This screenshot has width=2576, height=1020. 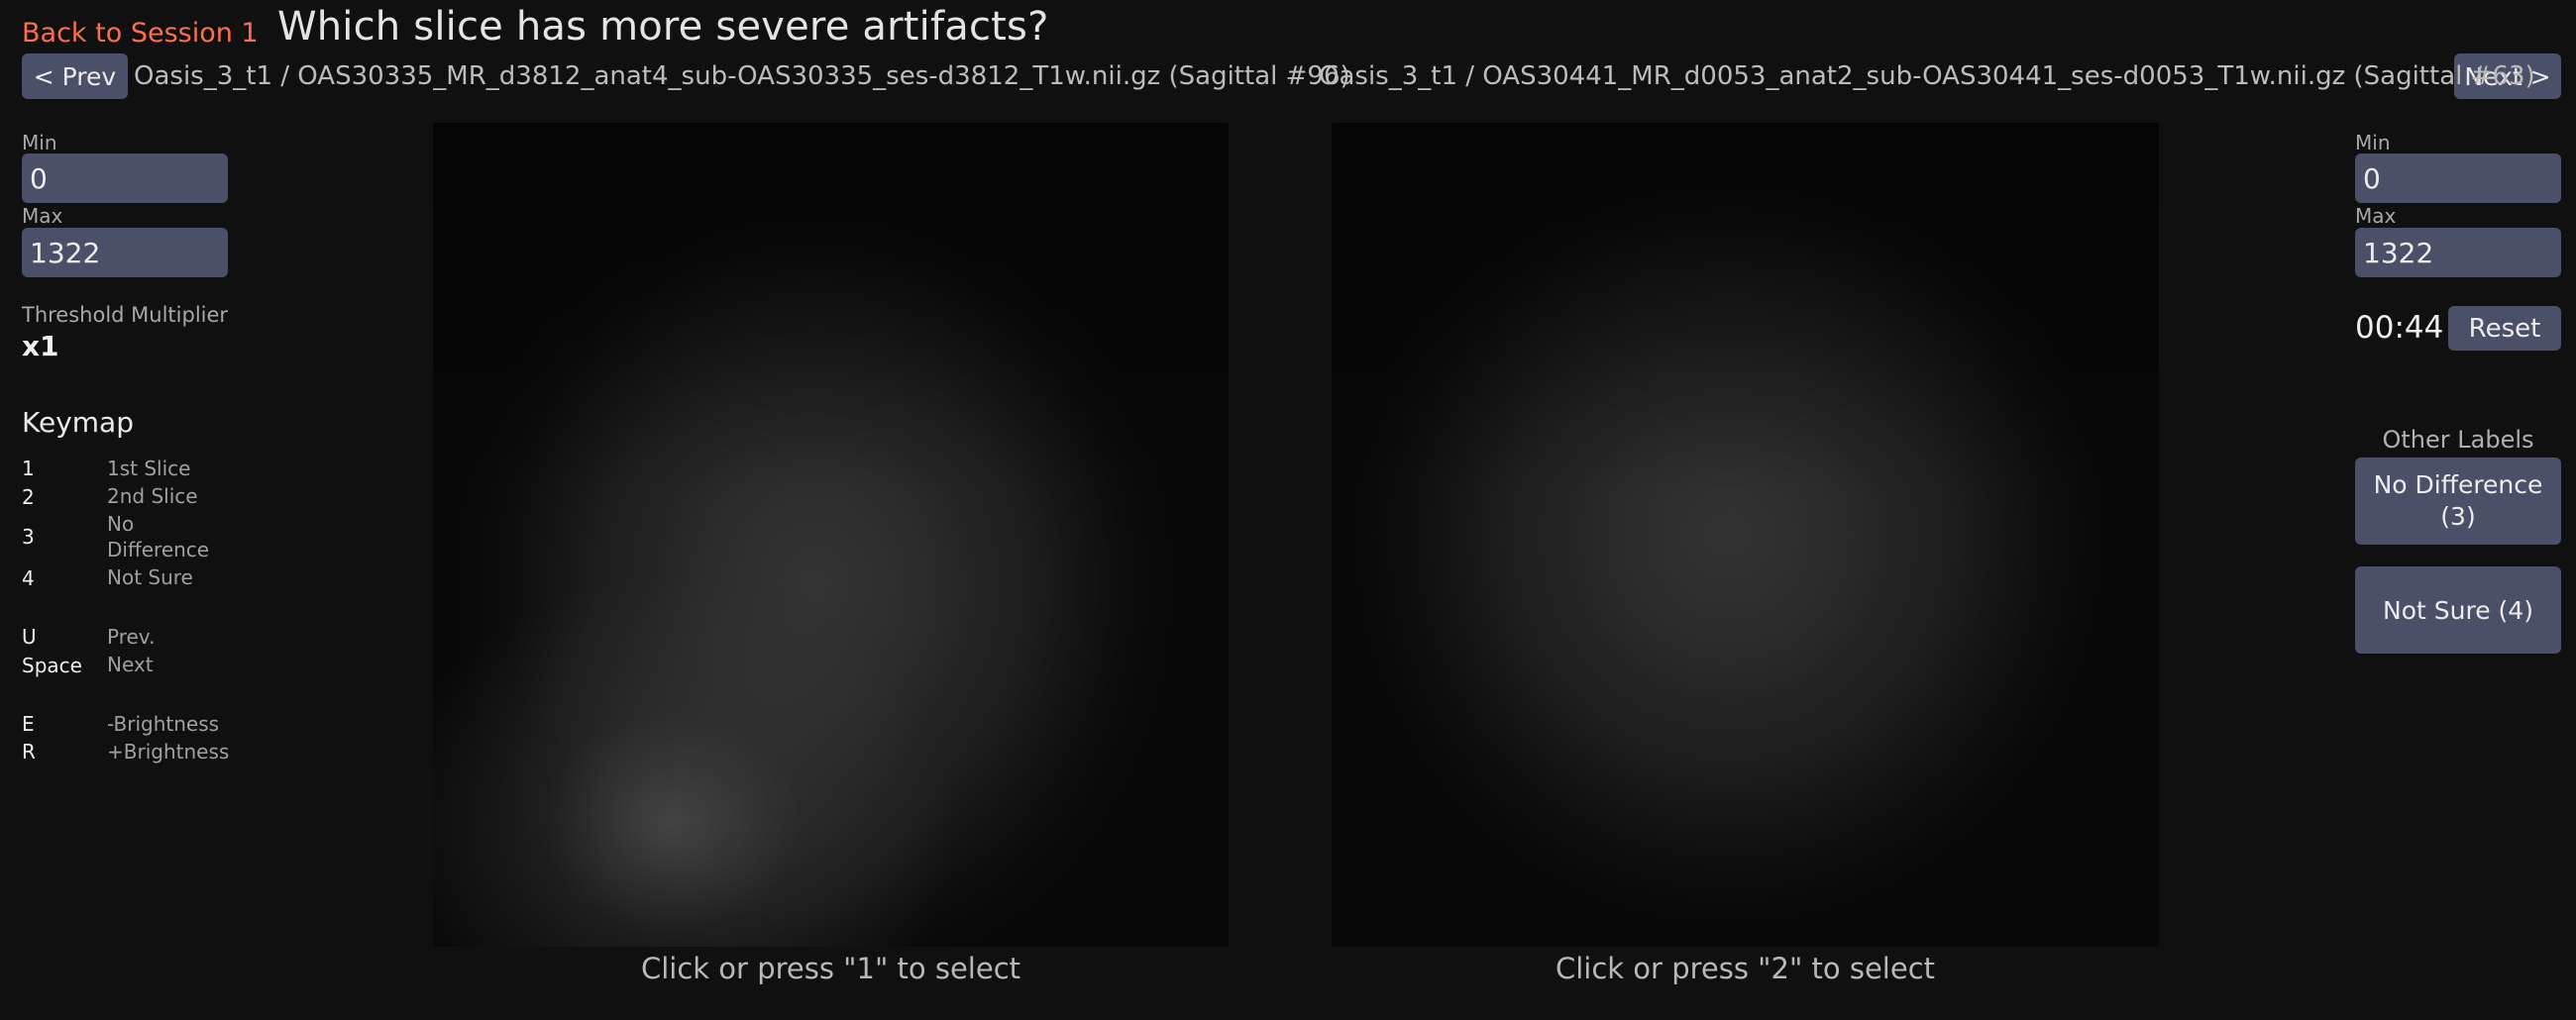 I want to click on keymap-action: 2nd Slice, so click(x=152, y=496).